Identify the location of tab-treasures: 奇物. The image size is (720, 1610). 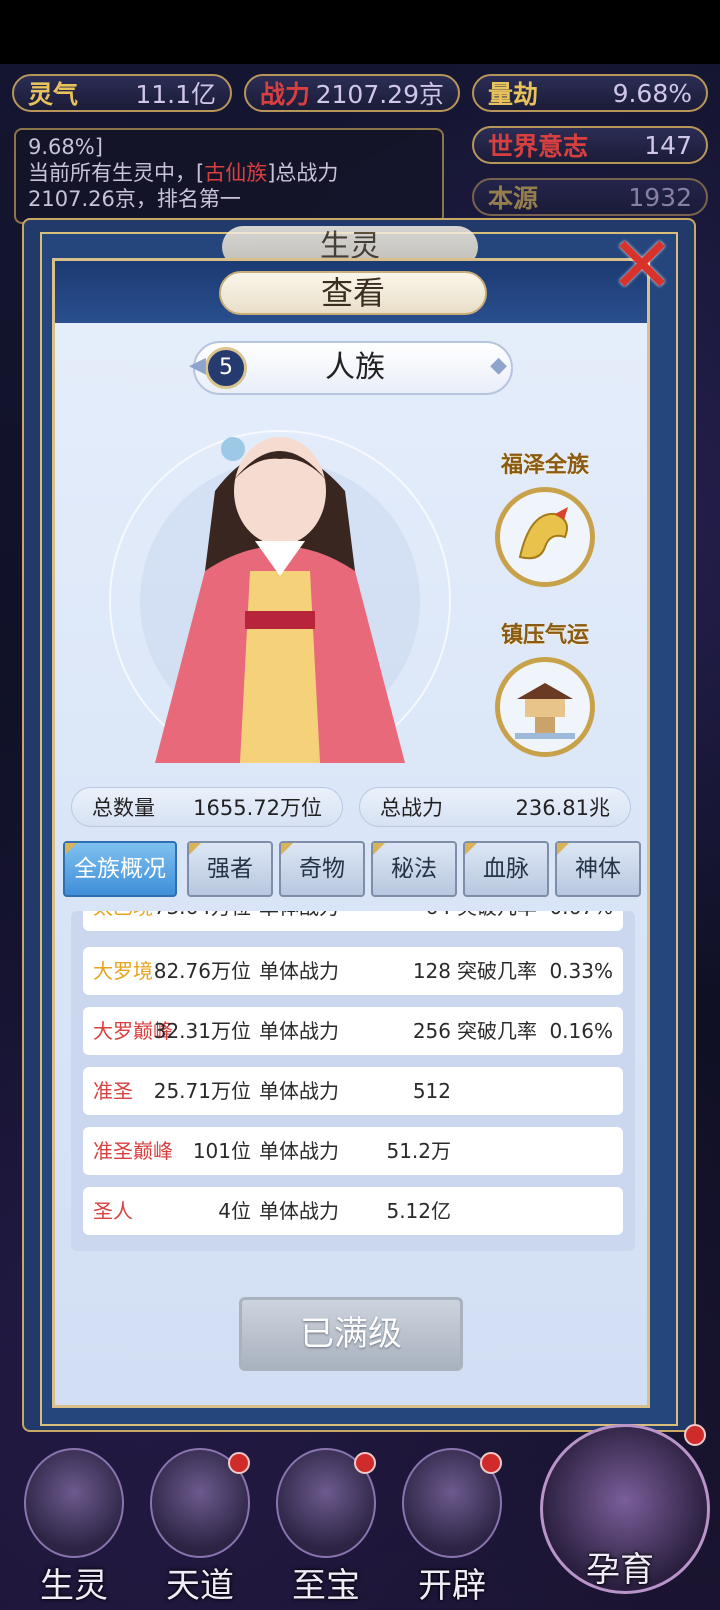
(322, 869).